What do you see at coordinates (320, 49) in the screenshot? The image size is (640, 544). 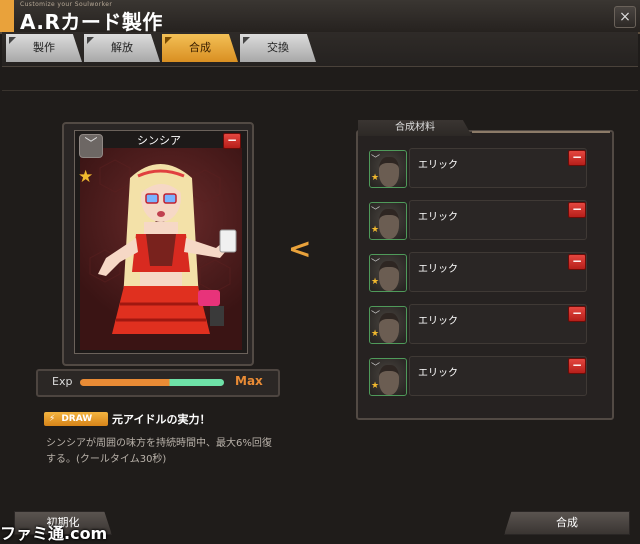 I see `tab-bar: 製作 解放 合成 交換` at bounding box center [320, 49].